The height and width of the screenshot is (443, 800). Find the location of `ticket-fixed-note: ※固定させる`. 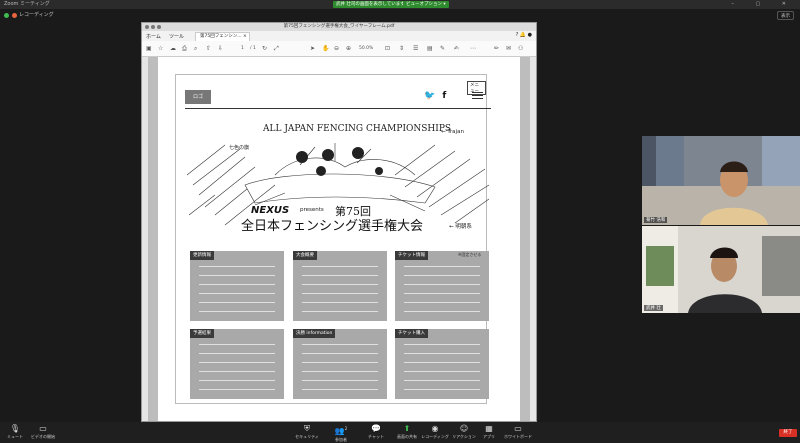

ticket-fixed-note: ※固定させる is located at coordinates (470, 254).